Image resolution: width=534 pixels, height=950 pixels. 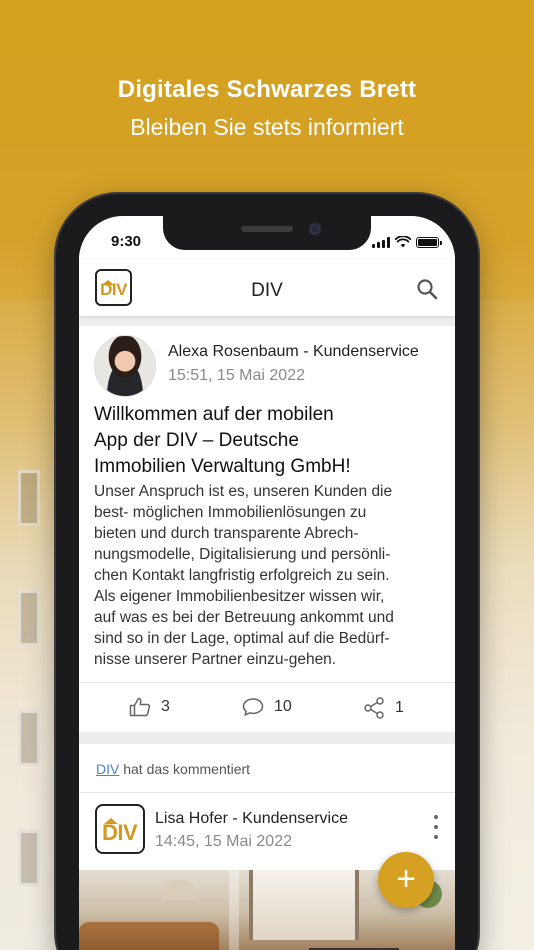 I want to click on plus-icon: +, so click(x=406, y=878).